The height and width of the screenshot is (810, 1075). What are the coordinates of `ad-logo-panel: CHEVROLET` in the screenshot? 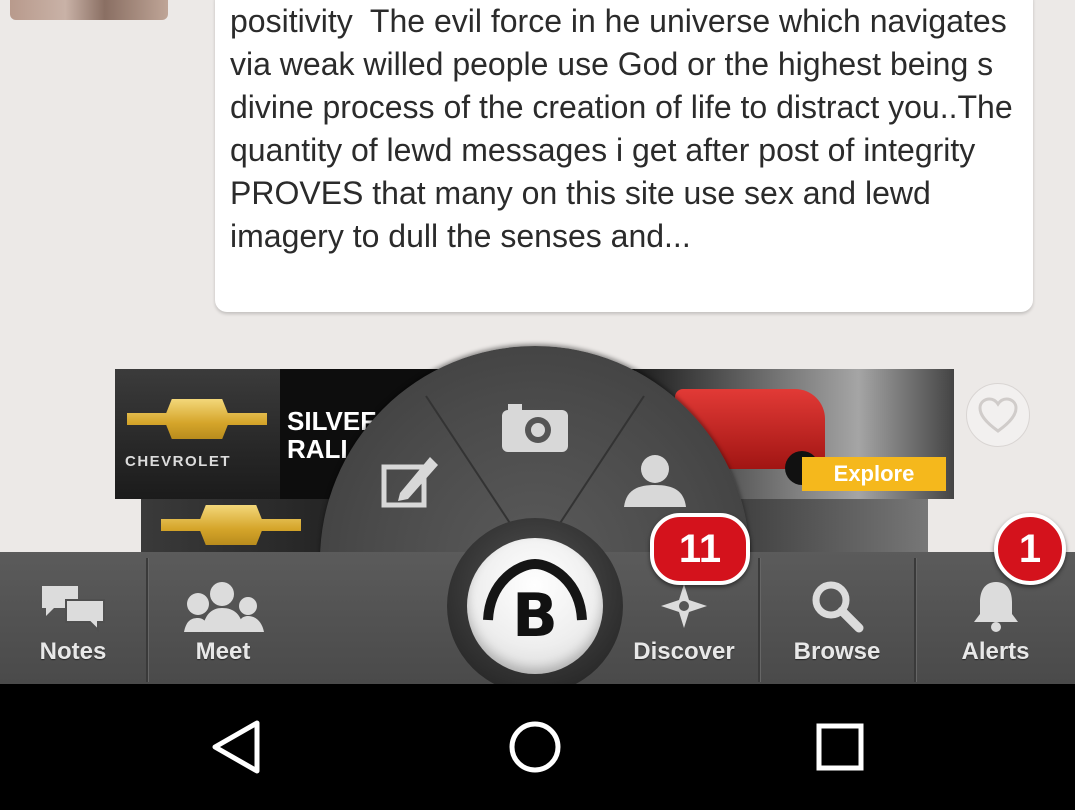 It's located at (197, 434).